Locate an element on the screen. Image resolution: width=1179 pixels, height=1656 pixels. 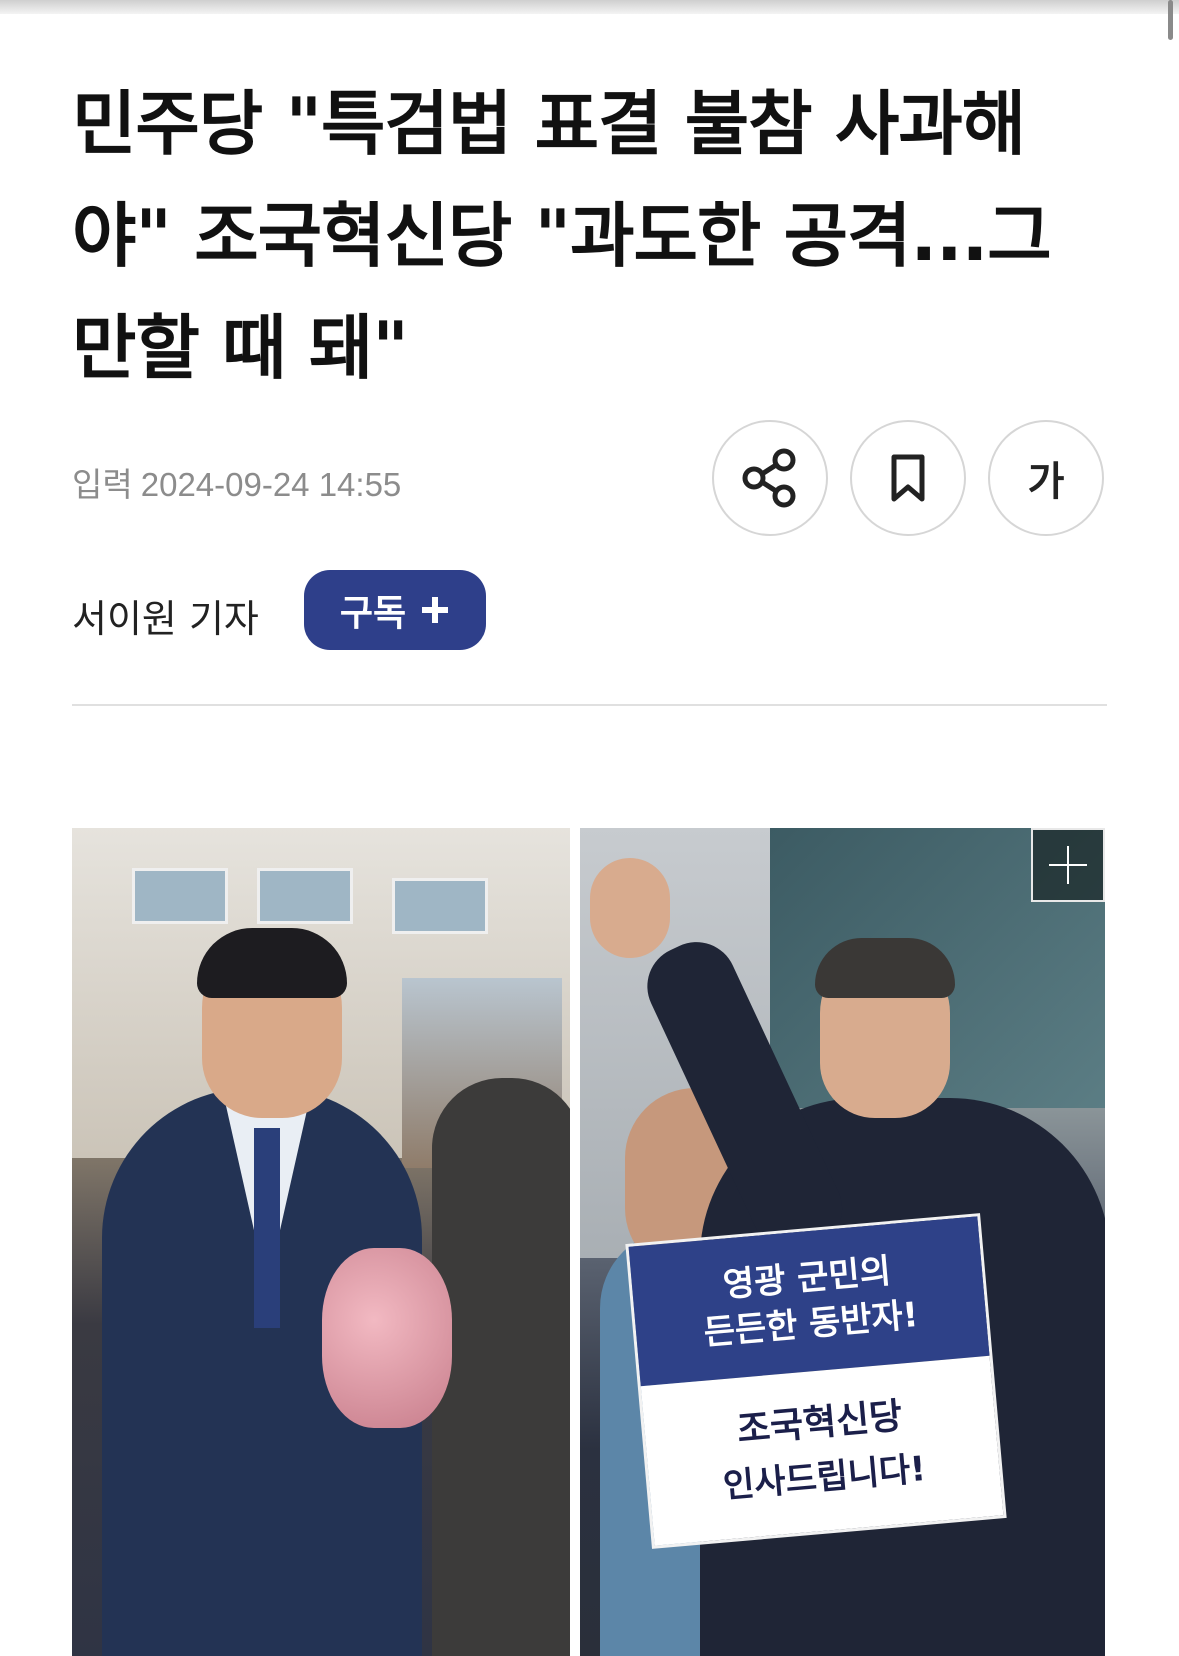
expand-photo-button is located at coordinates (1068, 865).